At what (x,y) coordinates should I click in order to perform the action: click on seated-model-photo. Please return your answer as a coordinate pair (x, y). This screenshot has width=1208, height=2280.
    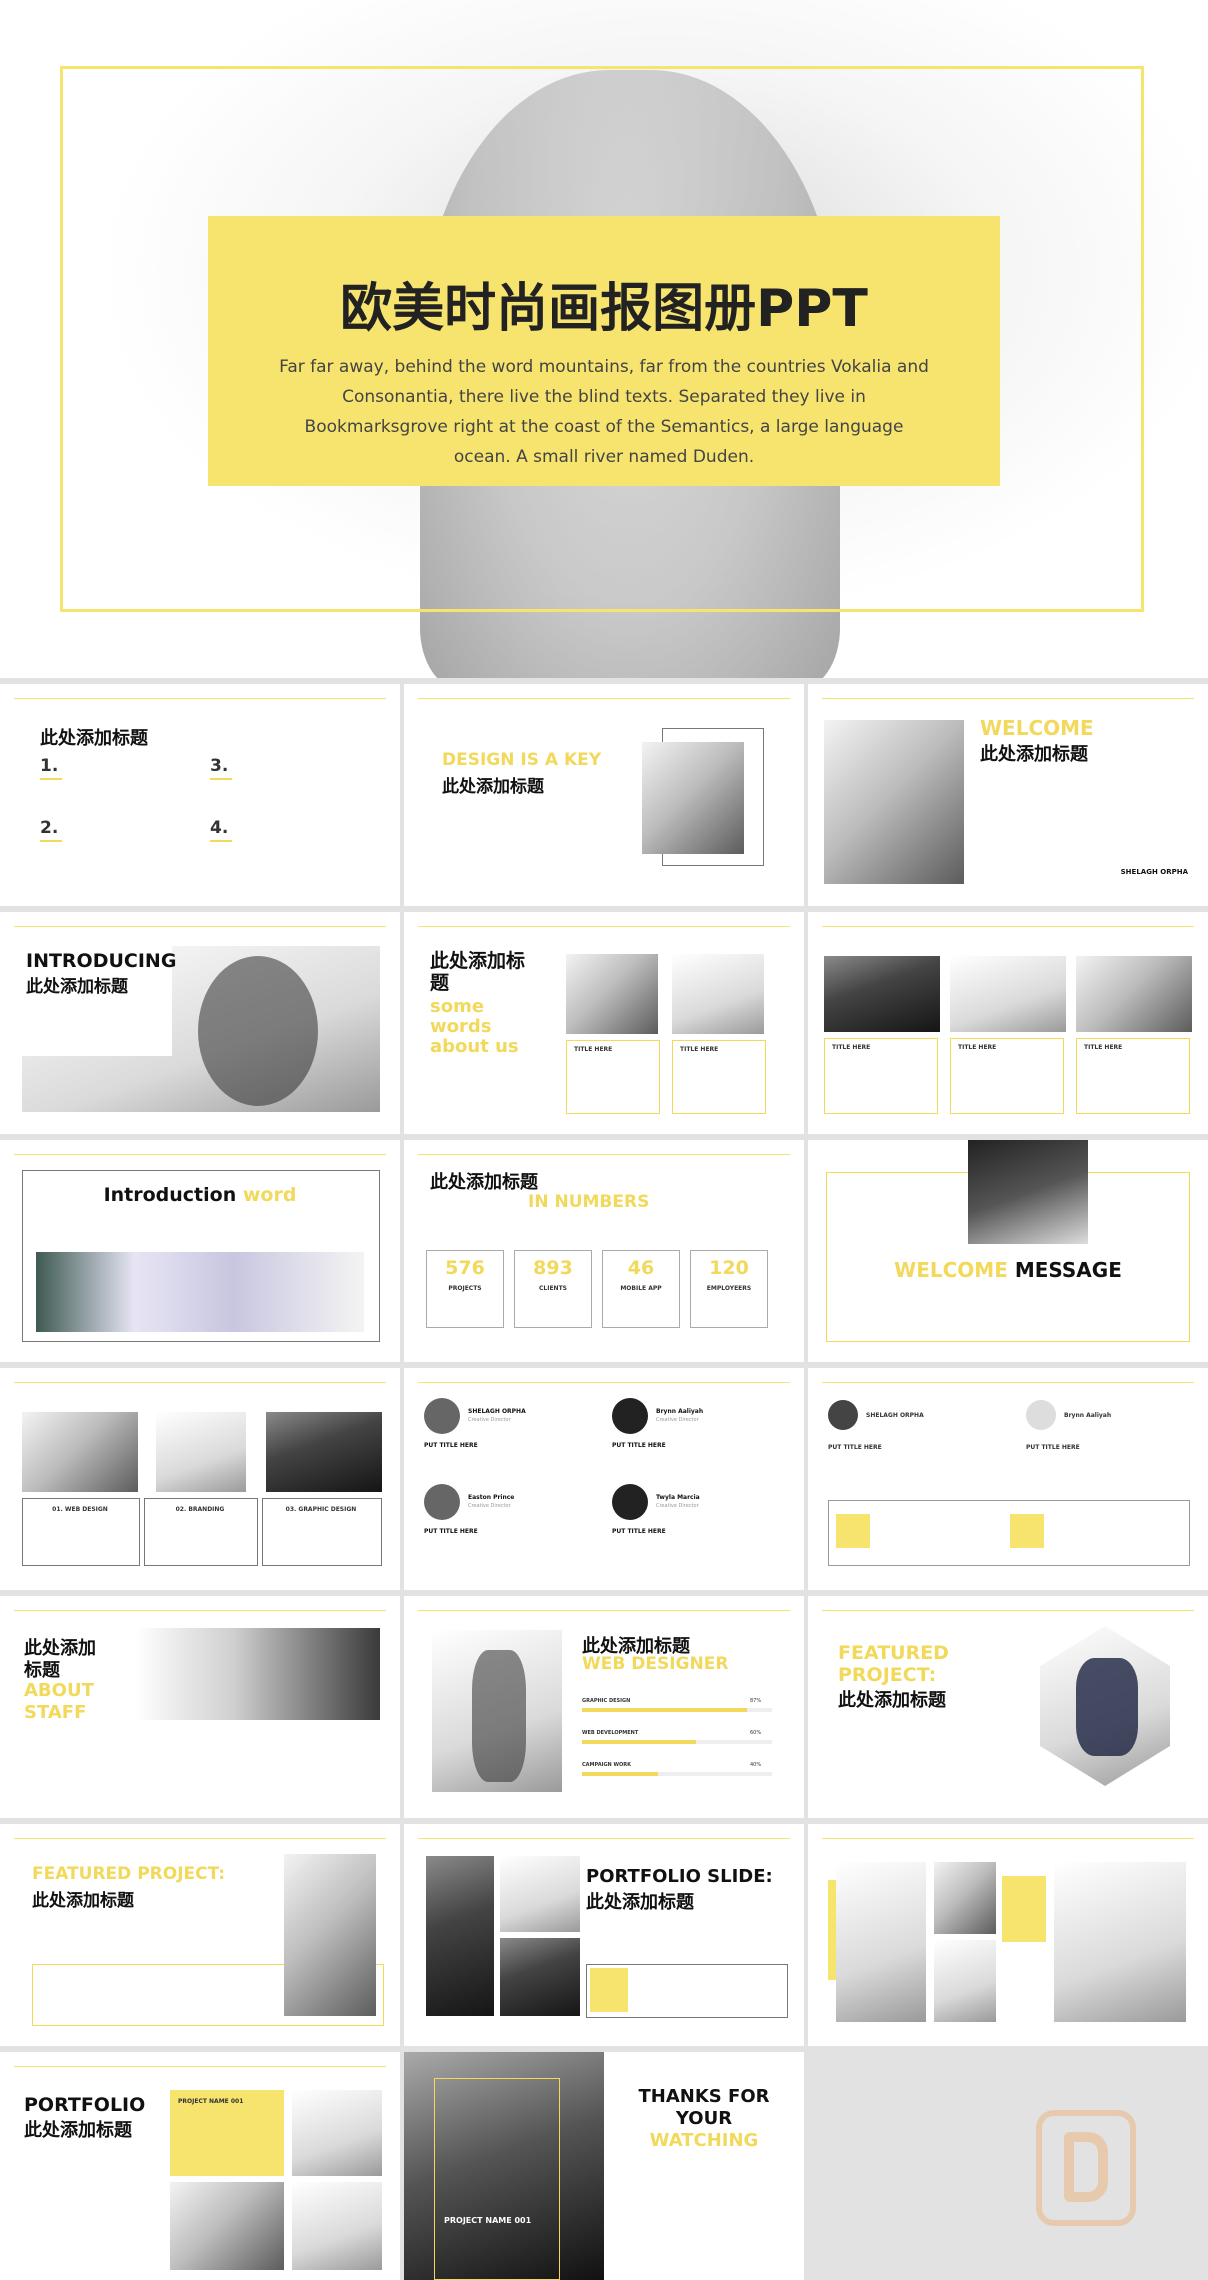
    Looking at the image, I should click on (894, 802).